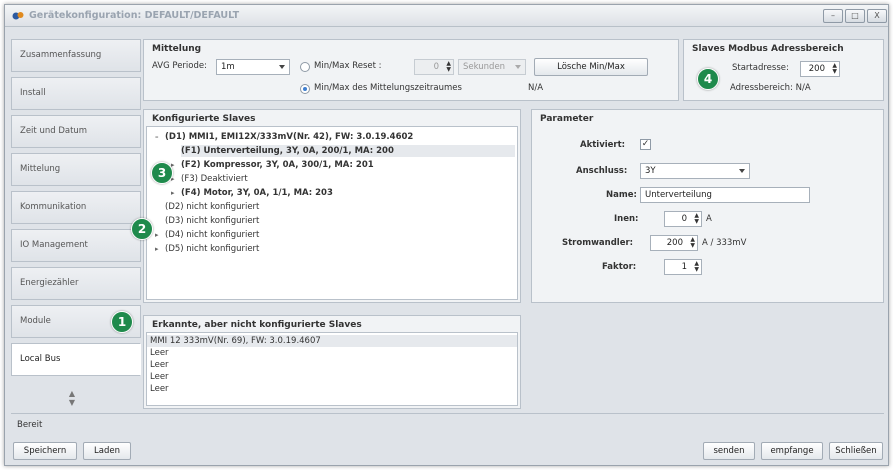 This screenshot has height=470, width=893. What do you see at coordinates (107, 451) in the screenshot?
I see `load-button: Laden` at bounding box center [107, 451].